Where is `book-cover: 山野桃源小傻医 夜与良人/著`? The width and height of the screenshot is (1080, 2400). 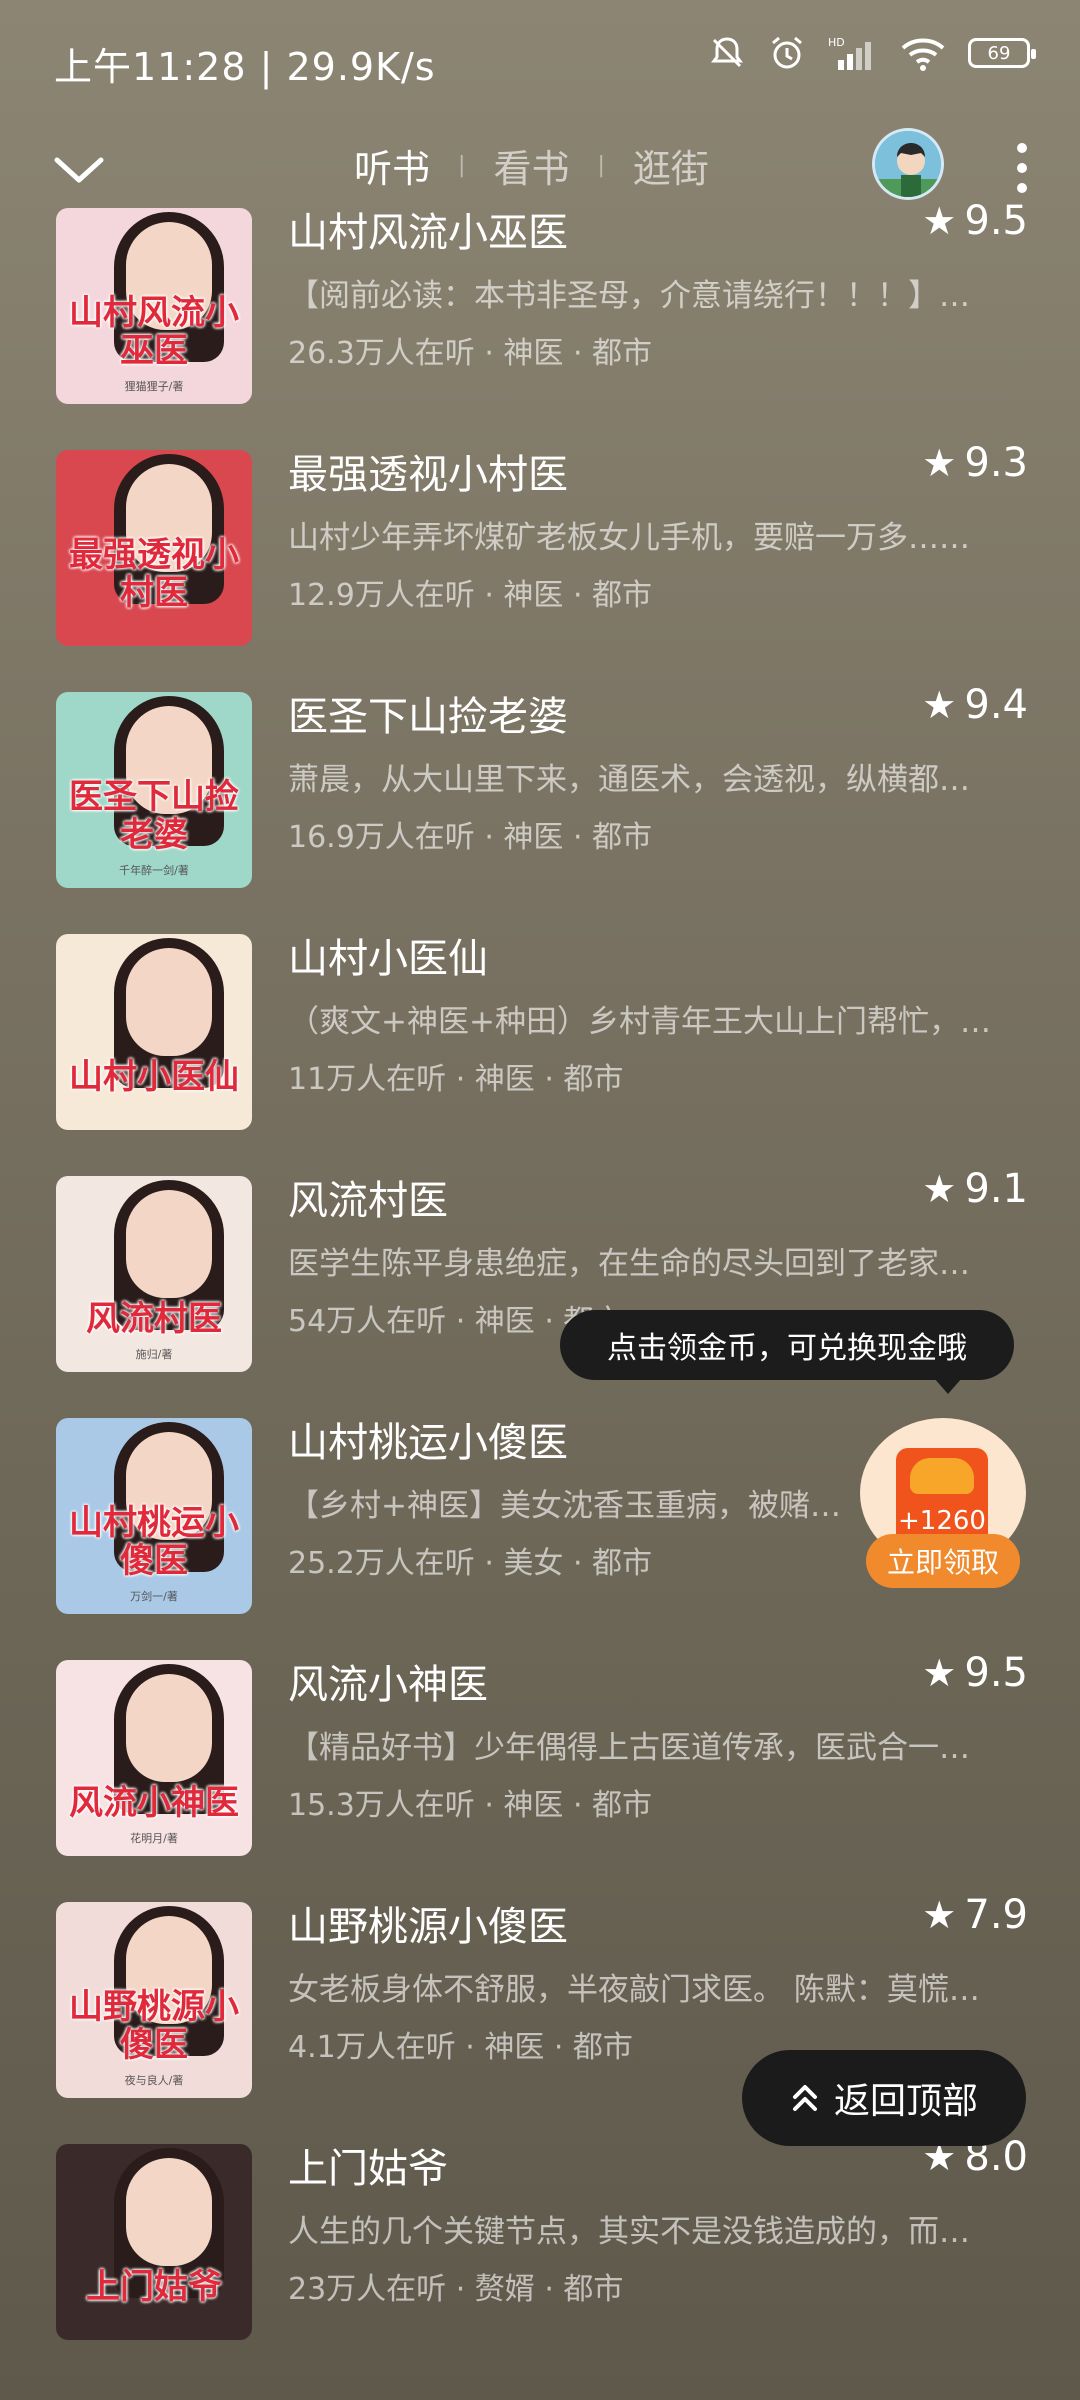 book-cover: 山野桃源小傻医 夜与良人/著 is located at coordinates (154, 2000).